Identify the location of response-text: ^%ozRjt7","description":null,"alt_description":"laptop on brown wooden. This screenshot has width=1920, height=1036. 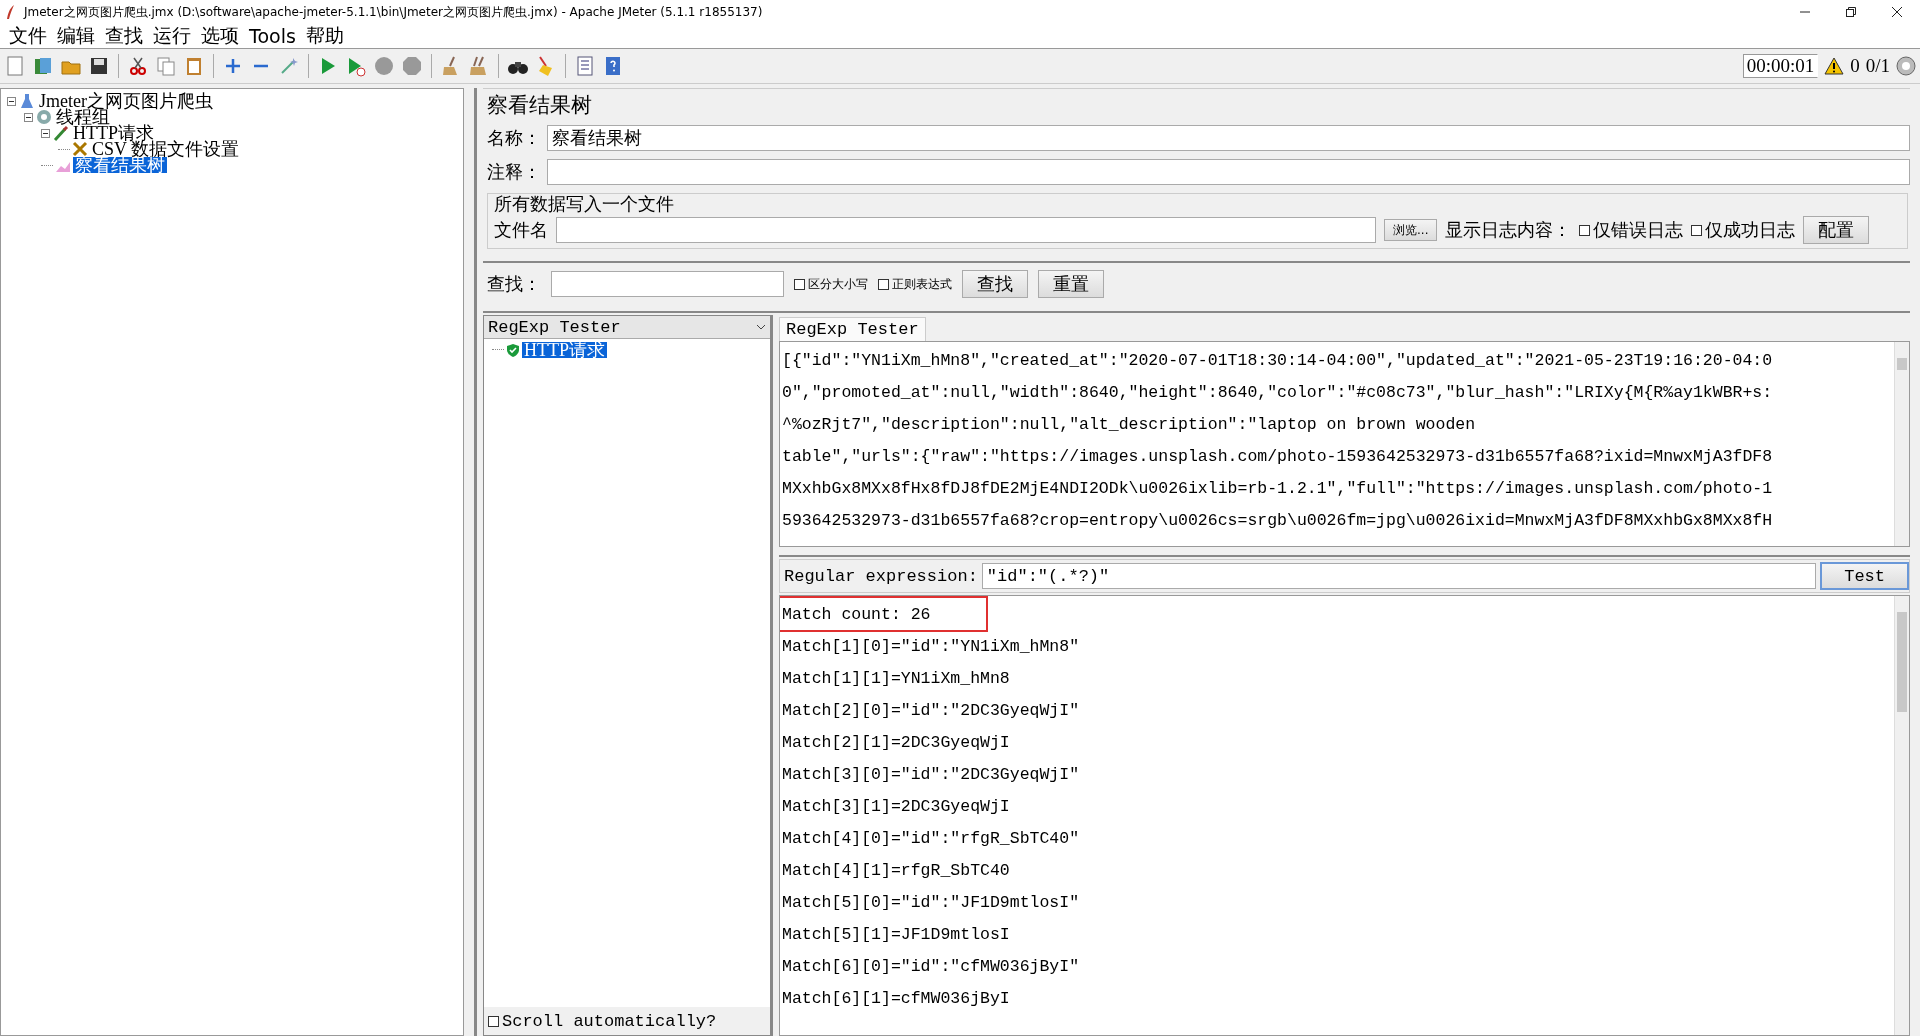
(1129, 425).